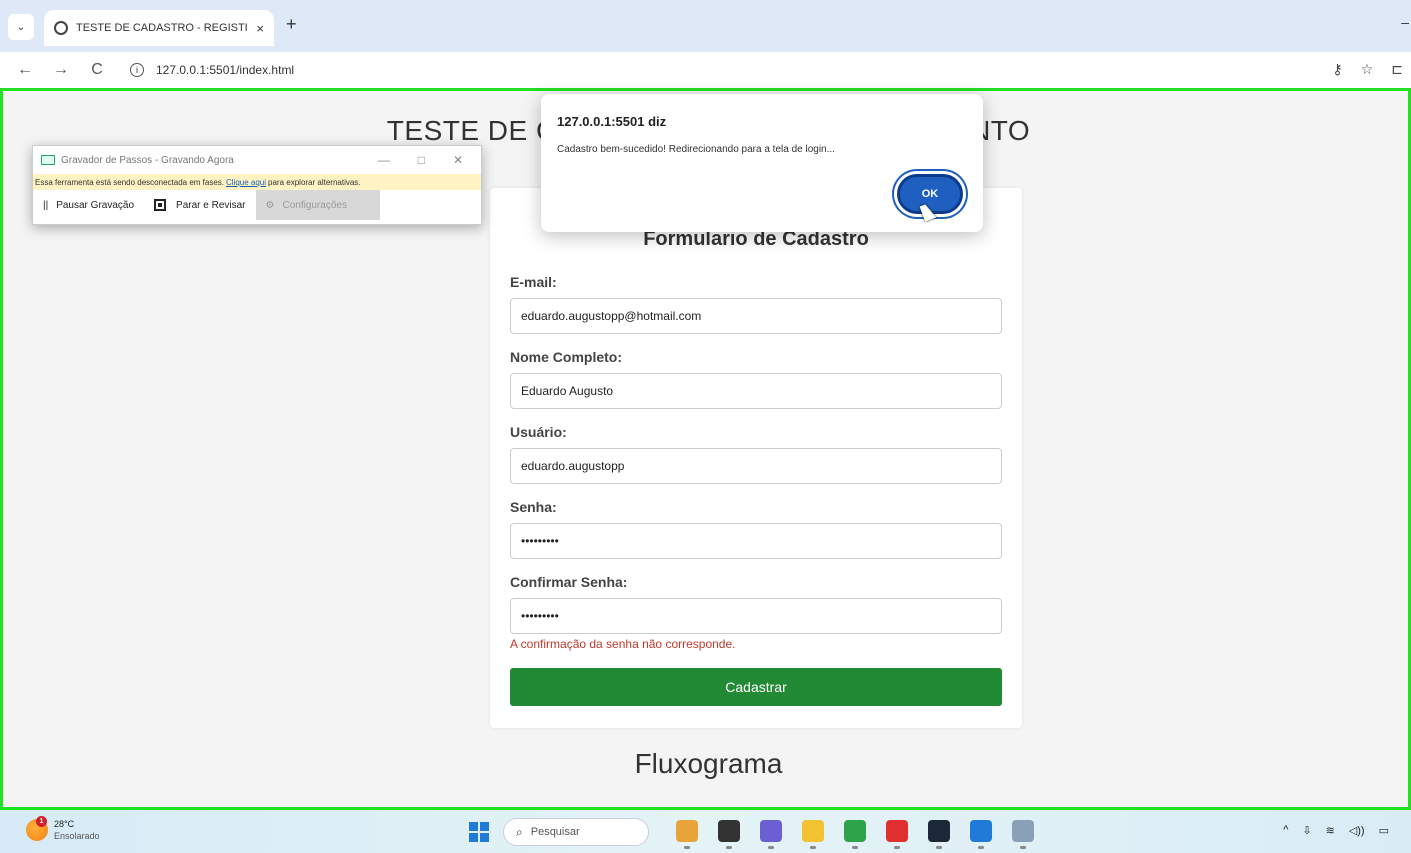 This screenshot has height=853, width=1411. What do you see at coordinates (1405, 22) in the screenshot?
I see `window-minimize-button: –` at bounding box center [1405, 22].